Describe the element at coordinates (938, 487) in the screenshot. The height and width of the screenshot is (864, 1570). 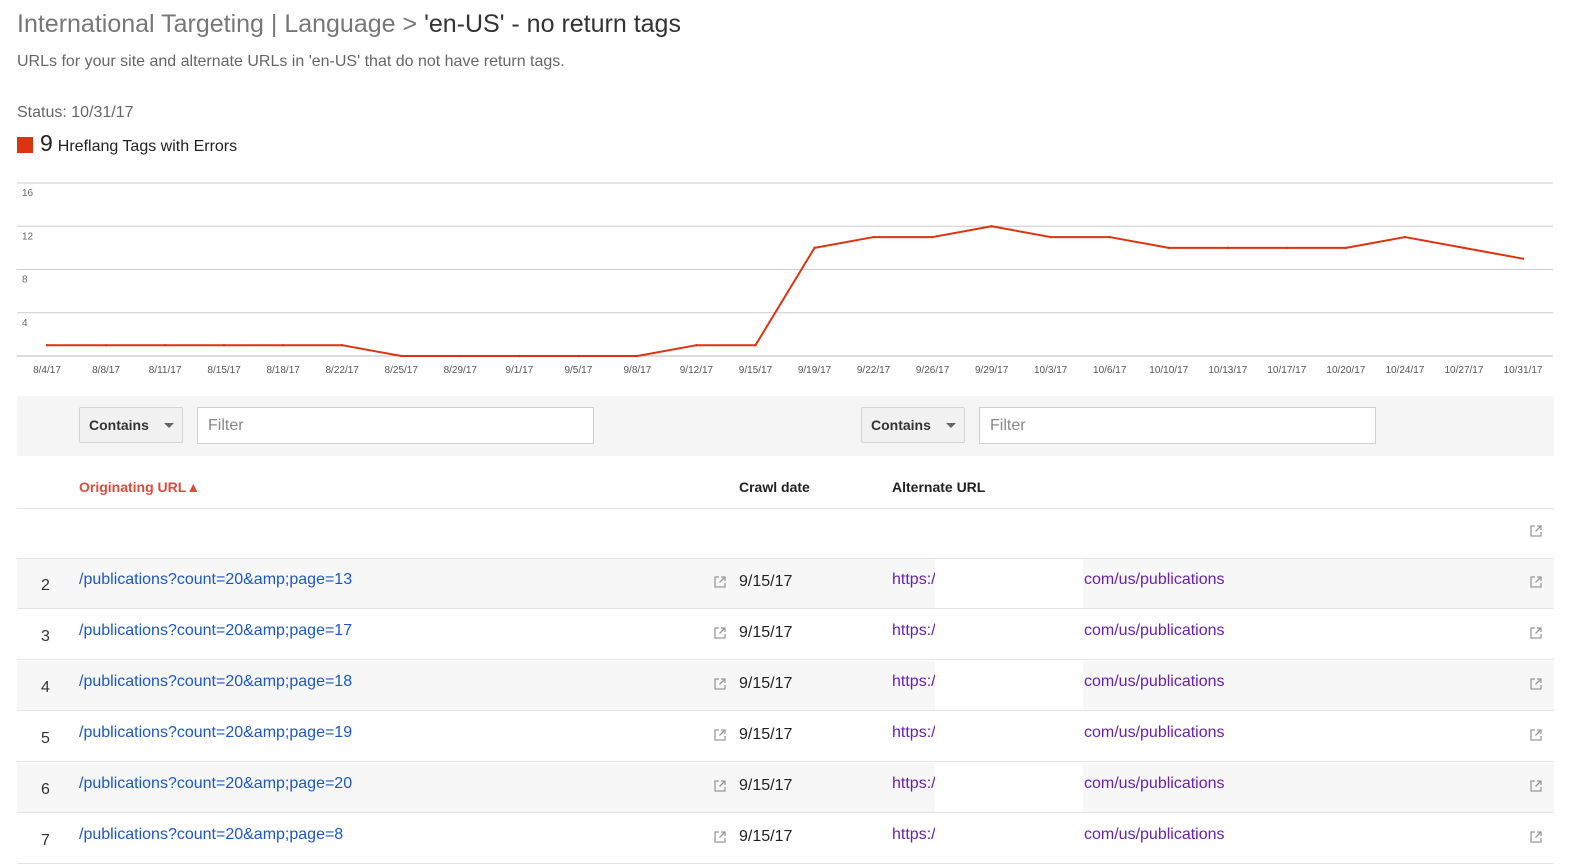
I see `column-alternate-url: Alternate URL` at that location.